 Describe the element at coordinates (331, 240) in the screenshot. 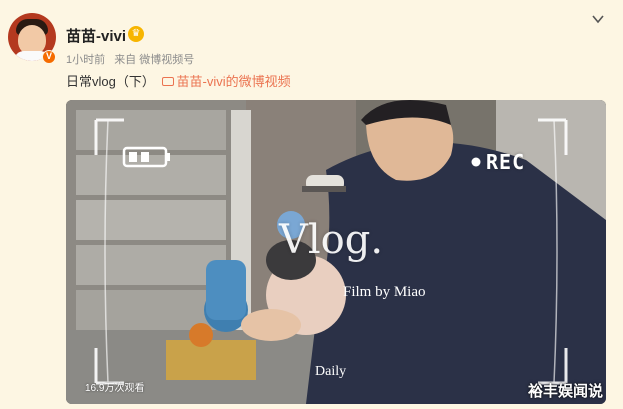

I see `vlog-title: Vlog.` at that location.